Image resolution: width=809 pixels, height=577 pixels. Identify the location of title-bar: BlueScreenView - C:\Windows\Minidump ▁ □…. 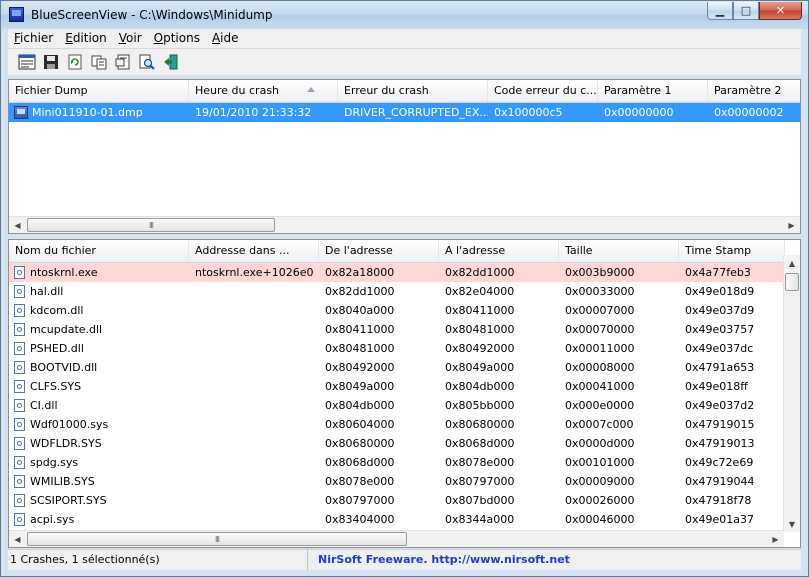
(404, 15).